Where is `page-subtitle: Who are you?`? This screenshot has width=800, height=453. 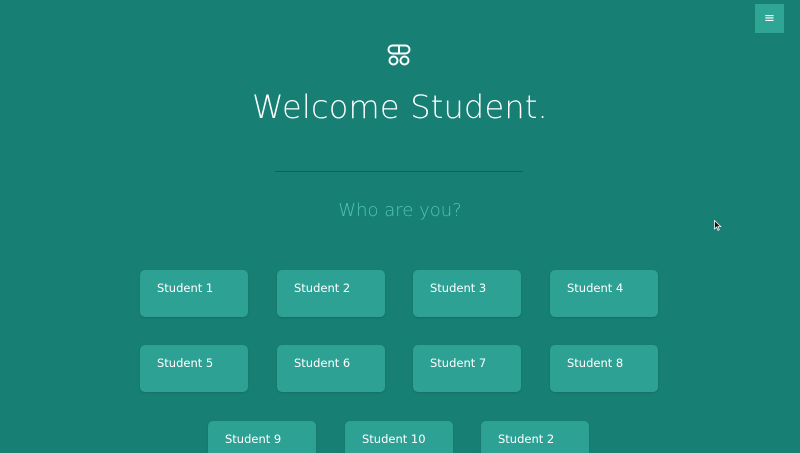 page-subtitle: Who are you? is located at coordinates (400, 210).